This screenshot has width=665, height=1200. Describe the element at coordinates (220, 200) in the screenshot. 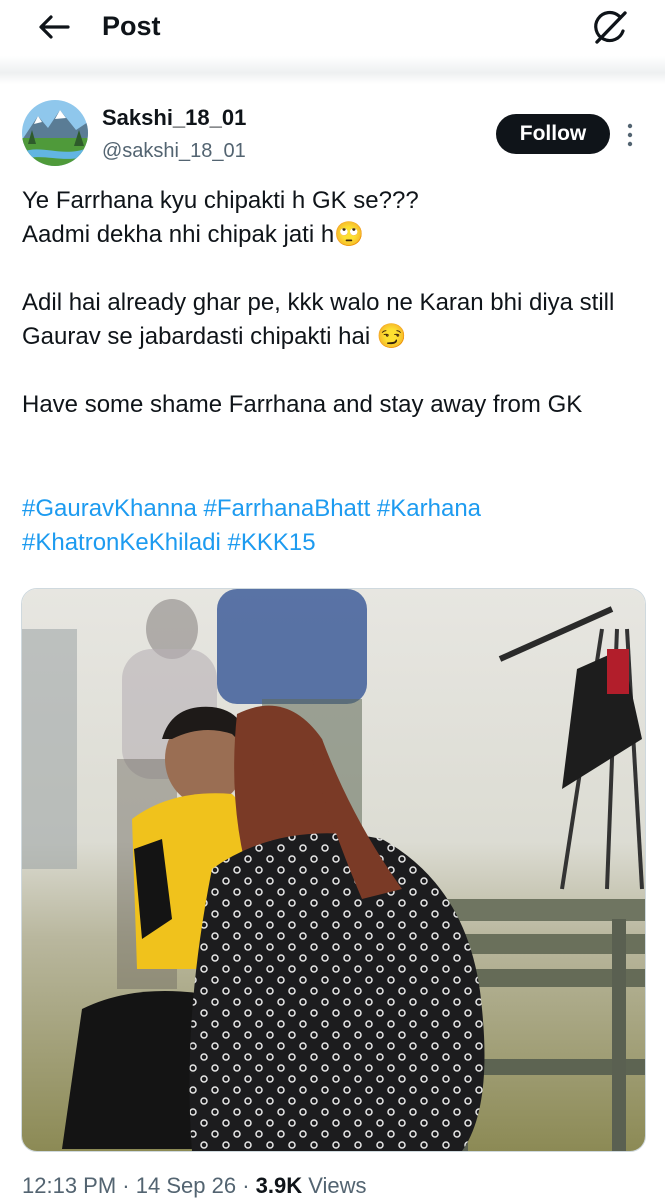

I see `tweet-line: Ye Farrhana kyu chipakti h GK se???` at that location.